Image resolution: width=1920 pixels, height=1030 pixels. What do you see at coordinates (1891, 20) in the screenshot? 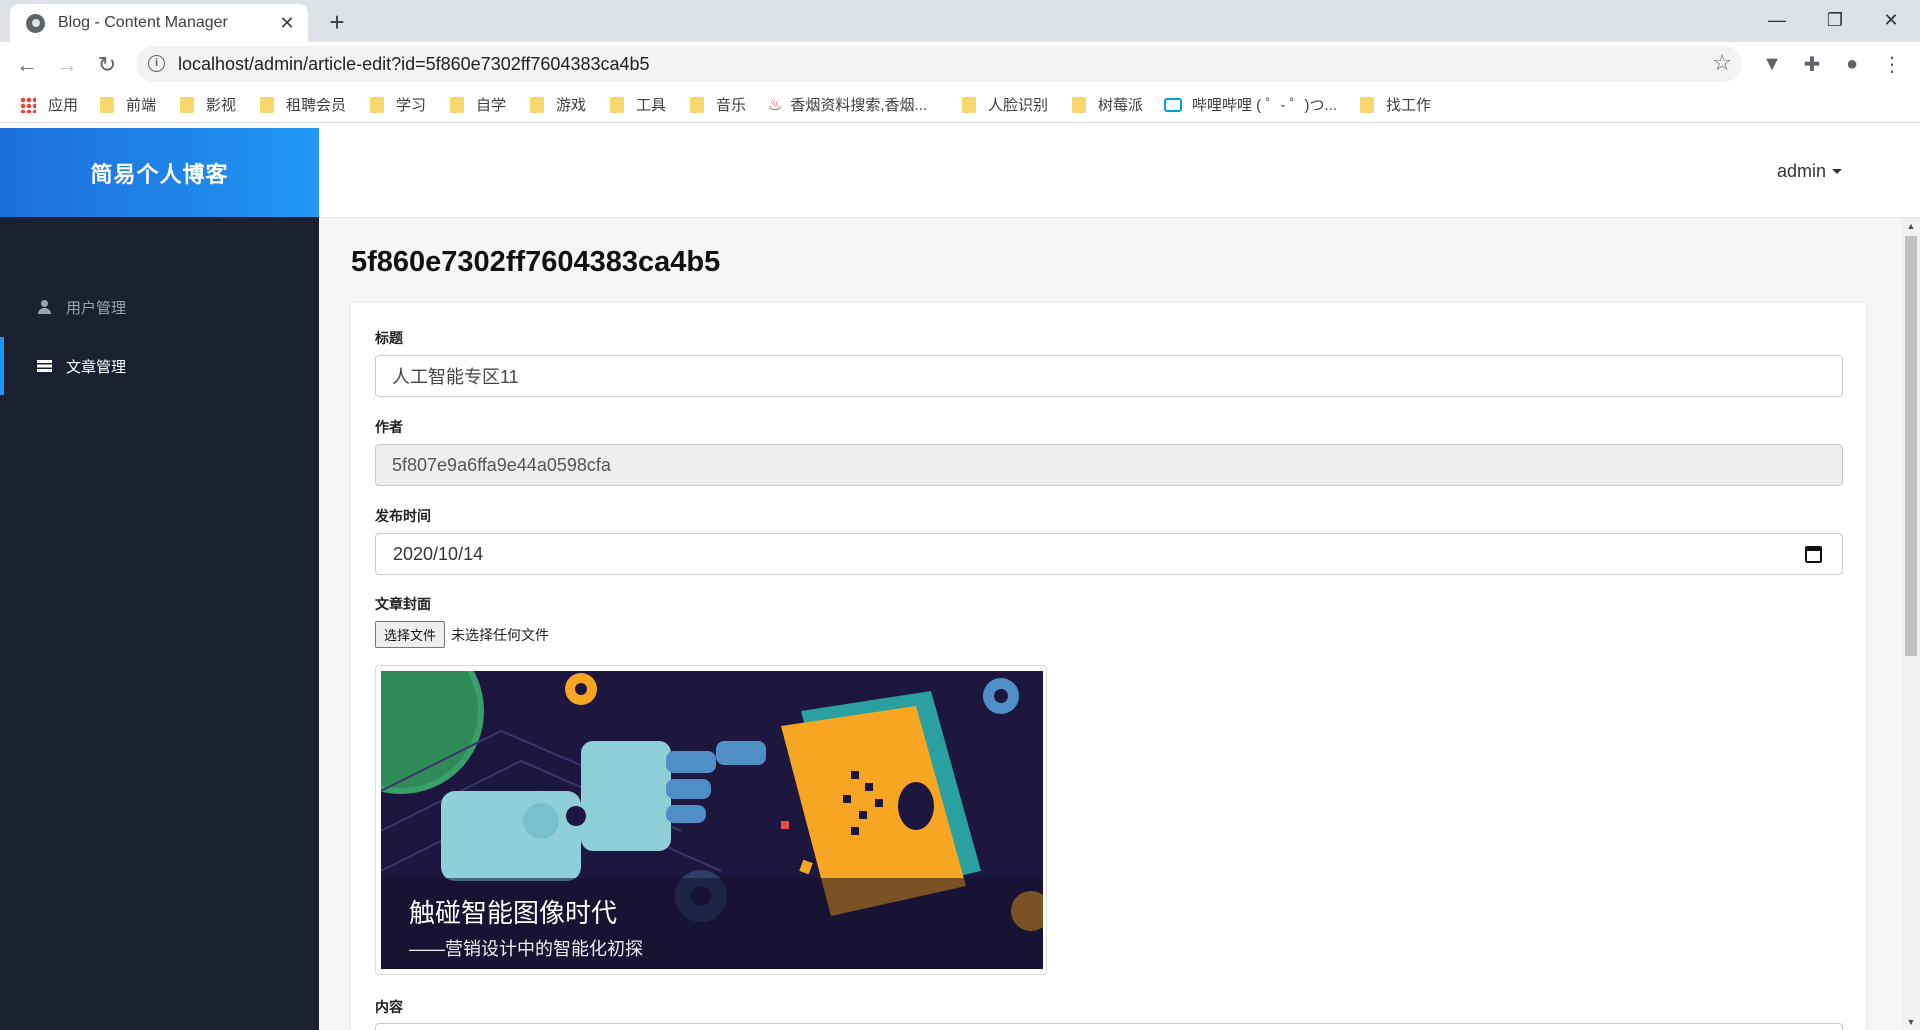
I see `close-window-icon: ✕` at bounding box center [1891, 20].